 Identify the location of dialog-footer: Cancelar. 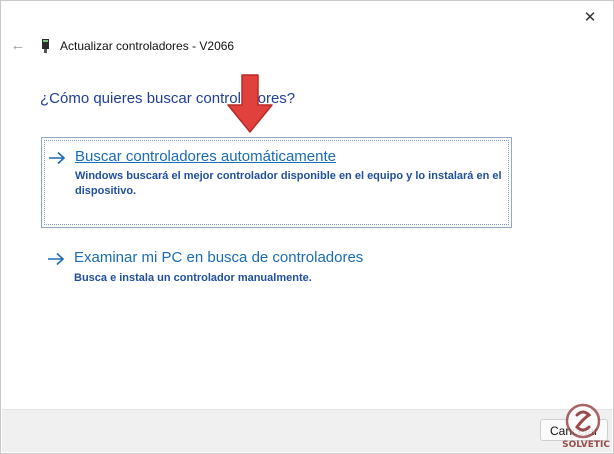
(307, 430).